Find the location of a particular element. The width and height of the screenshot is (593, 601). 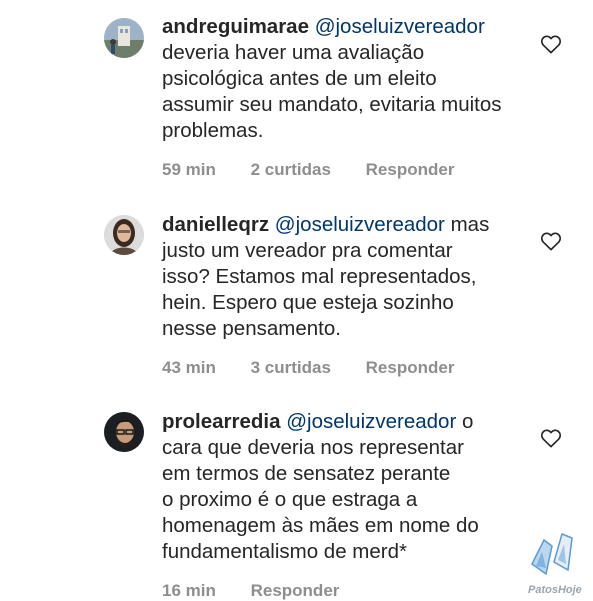

comment-line: cara que deveria nos representar is located at coordinates (313, 447).